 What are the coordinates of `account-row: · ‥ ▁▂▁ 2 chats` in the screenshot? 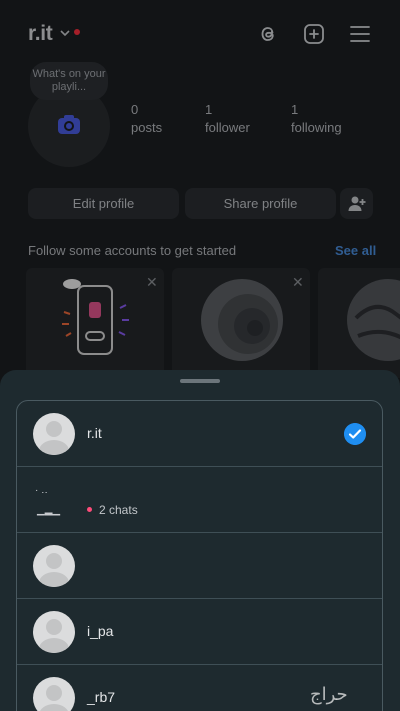 It's located at (199, 500).